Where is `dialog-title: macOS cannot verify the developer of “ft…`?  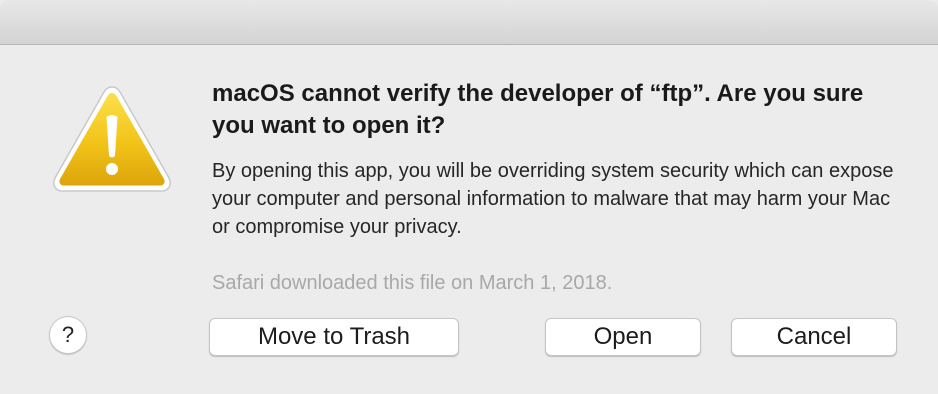 dialog-title: macOS cannot verify the developer of “ft… is located at coordinates (538, 109).